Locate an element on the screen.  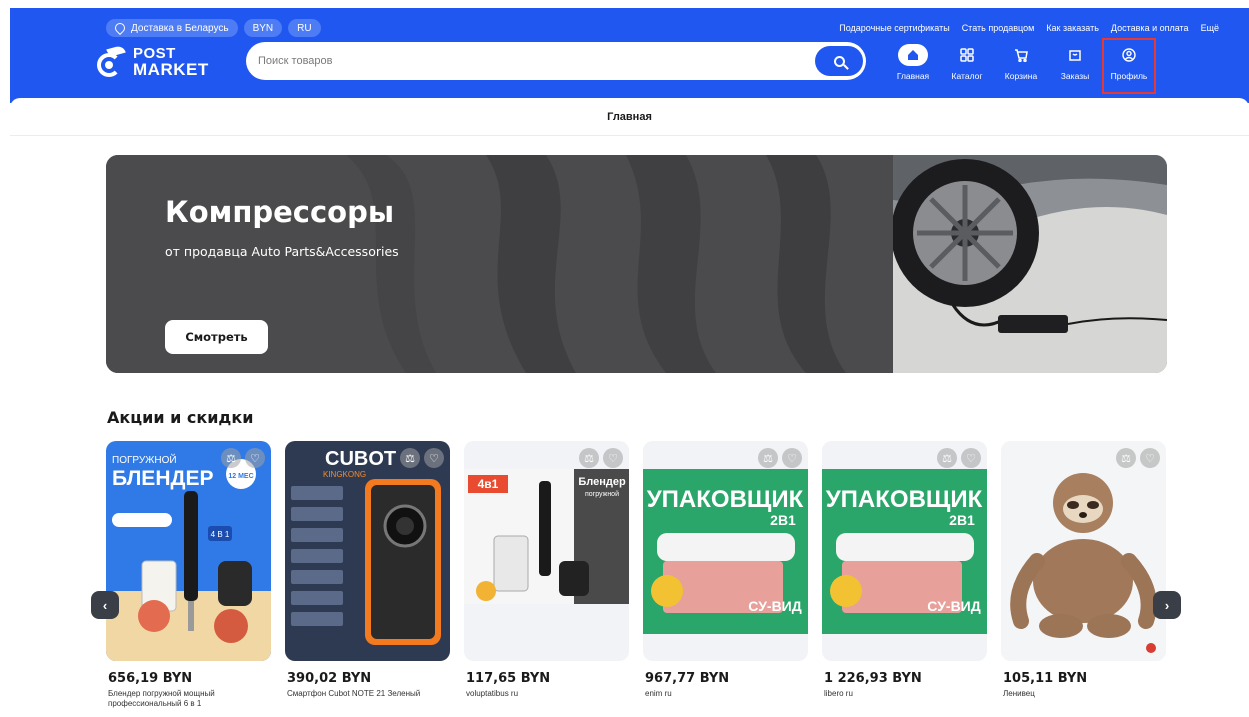
breadcrumb: Главная is located at coordinates (629, 117).